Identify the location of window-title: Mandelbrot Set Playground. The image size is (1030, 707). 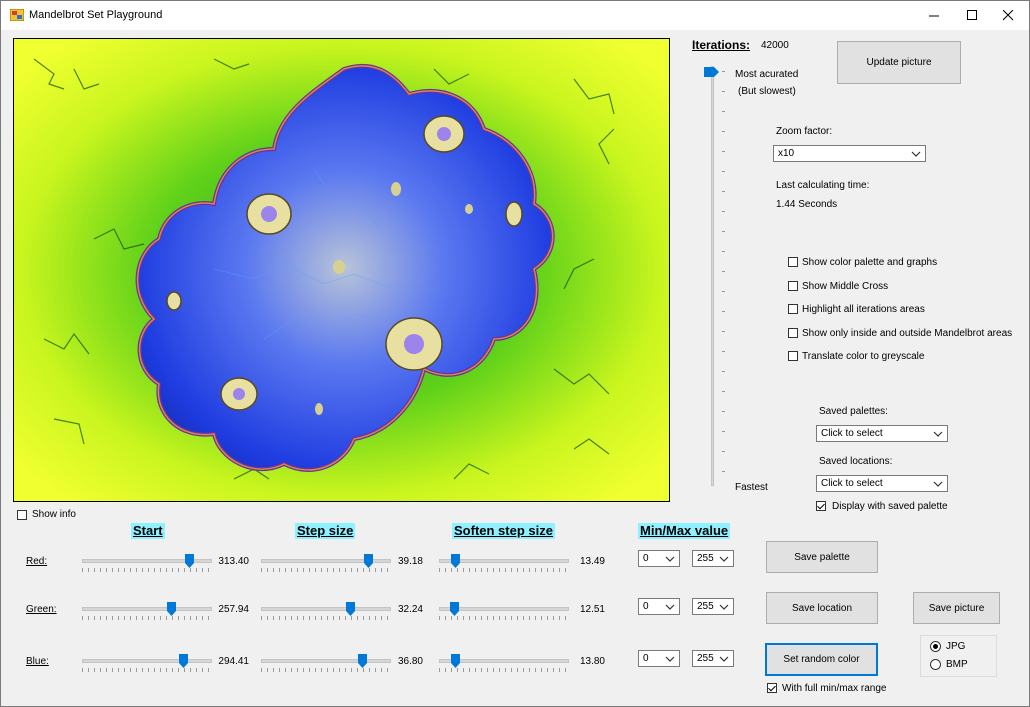
(96, 15).